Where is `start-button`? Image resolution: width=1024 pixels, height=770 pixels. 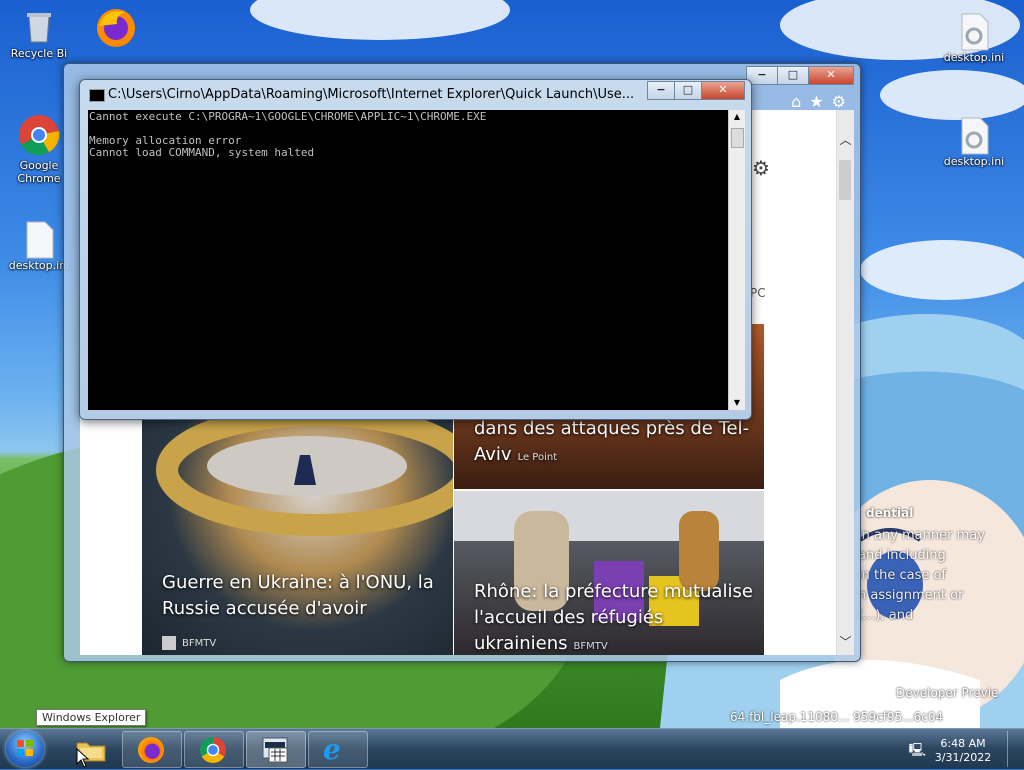 start-button is located at coordinates (25, 749).